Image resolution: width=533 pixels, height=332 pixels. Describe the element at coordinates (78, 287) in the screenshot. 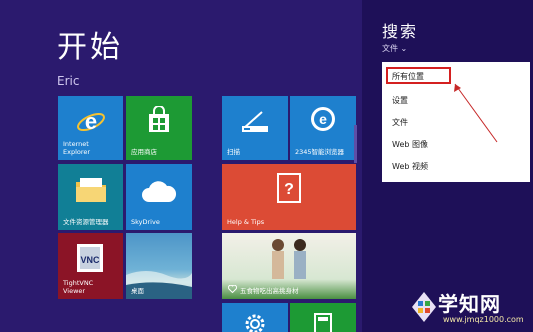

I see `tile-label: TightVNC Viewer` at that location.